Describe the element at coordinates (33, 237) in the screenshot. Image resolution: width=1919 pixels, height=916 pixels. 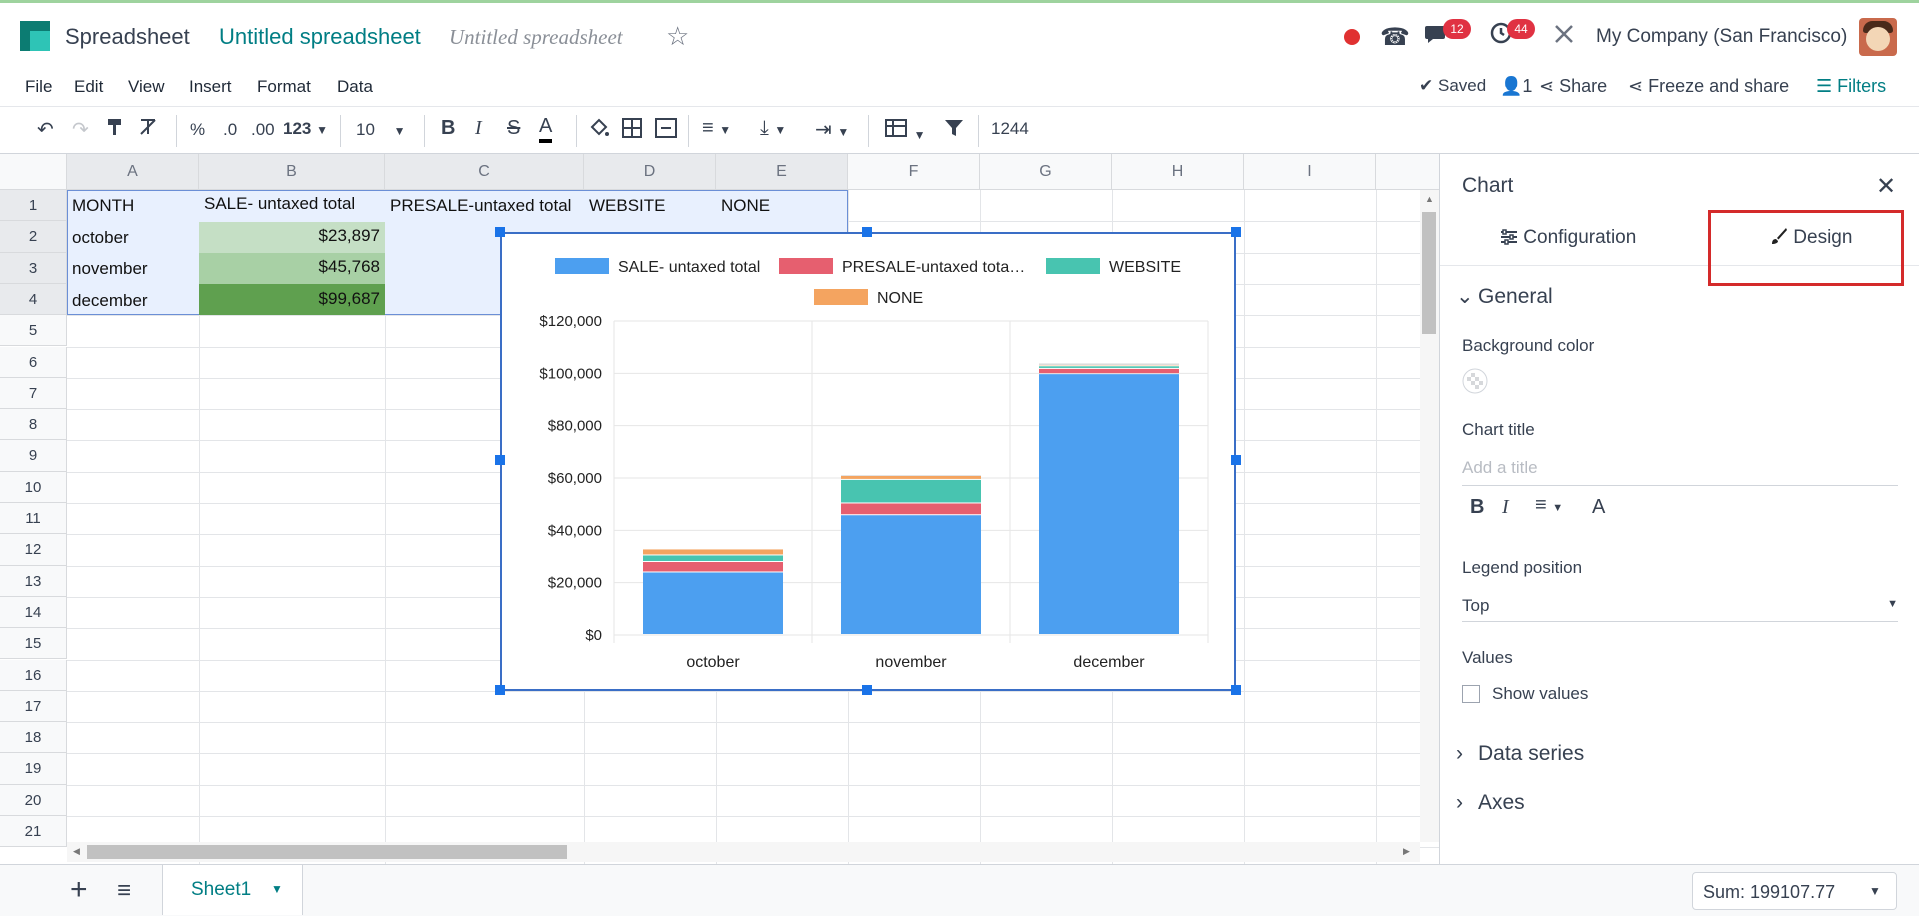
I see `row-header-2: 2` at that location.